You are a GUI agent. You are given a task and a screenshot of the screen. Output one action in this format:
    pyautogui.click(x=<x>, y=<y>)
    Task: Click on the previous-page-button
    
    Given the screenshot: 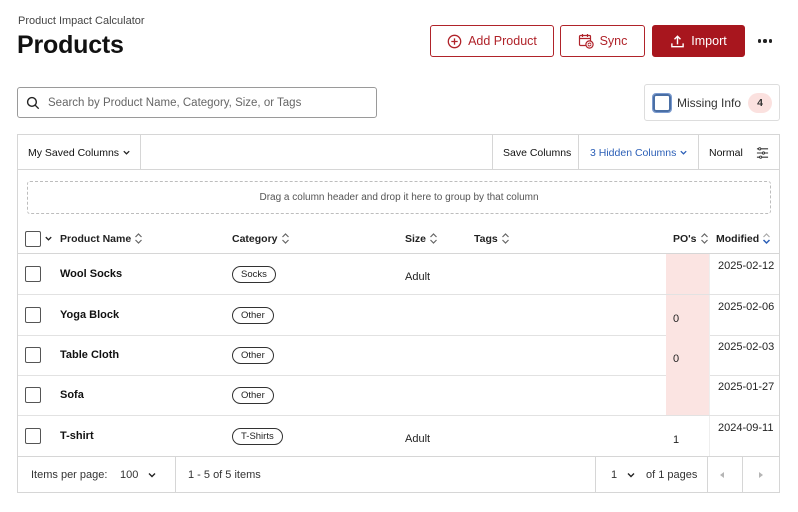 What is the action you would take?
    pyautogui.click(x=722, y=475)
    